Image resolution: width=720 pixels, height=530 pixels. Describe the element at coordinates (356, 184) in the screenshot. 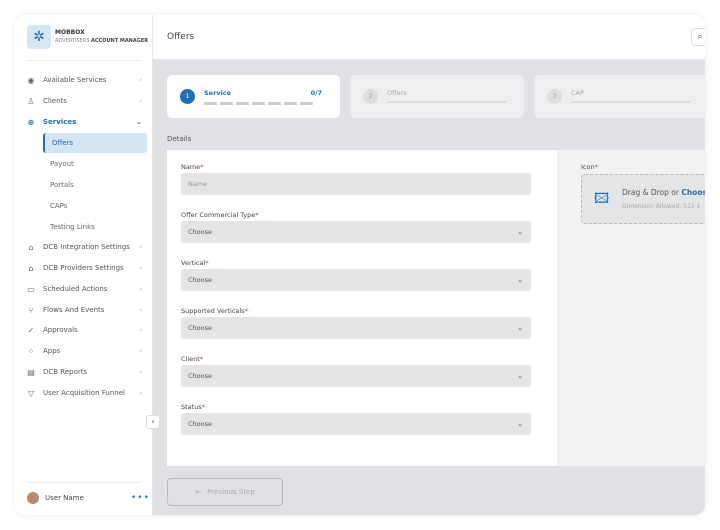

I see `name-input: Name` at that location.